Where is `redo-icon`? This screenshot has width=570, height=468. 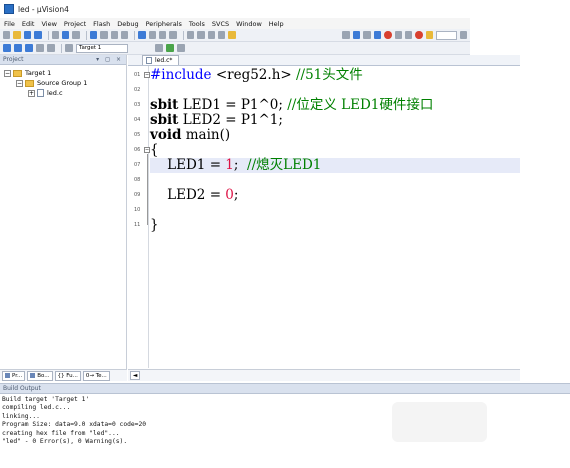
redo-icon is located at coordinates (104, 35).